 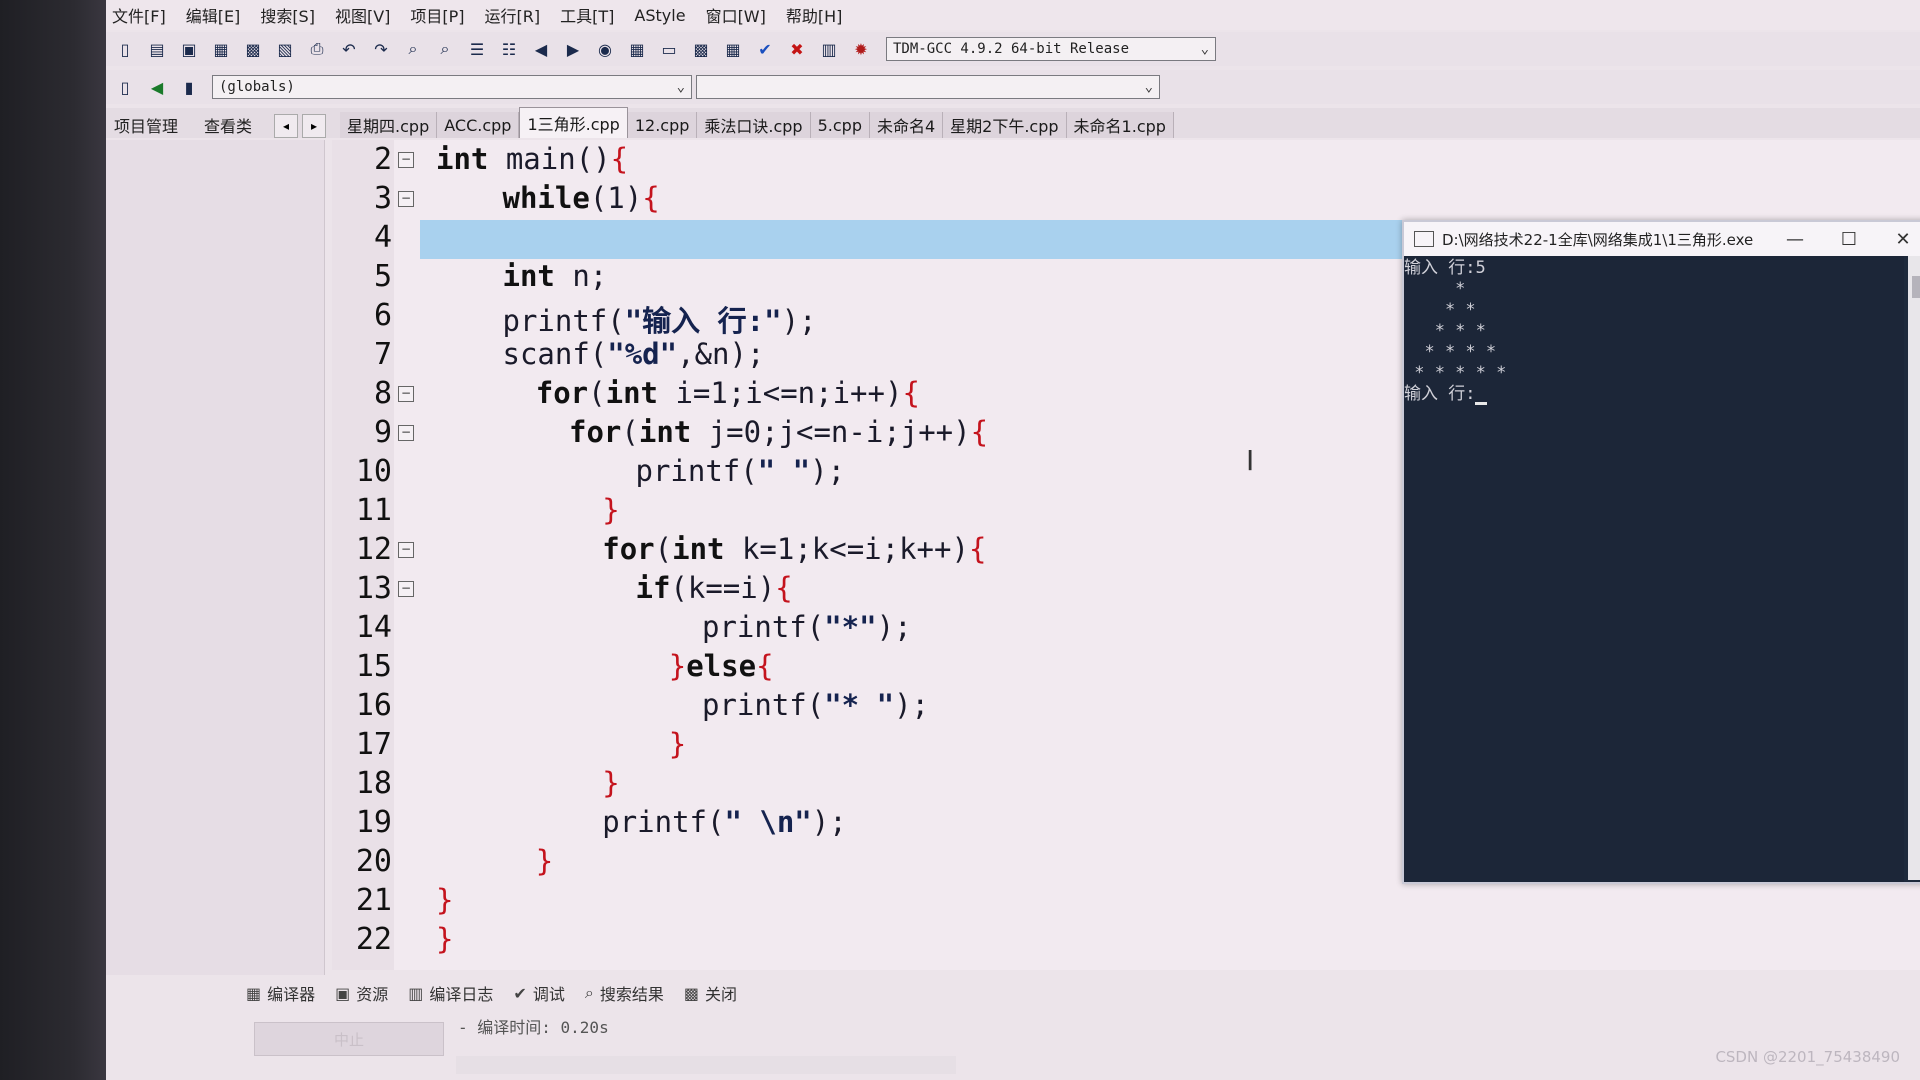 I want to click on tab-scroll-right-icon: ▸, so click(x=314, y=126).